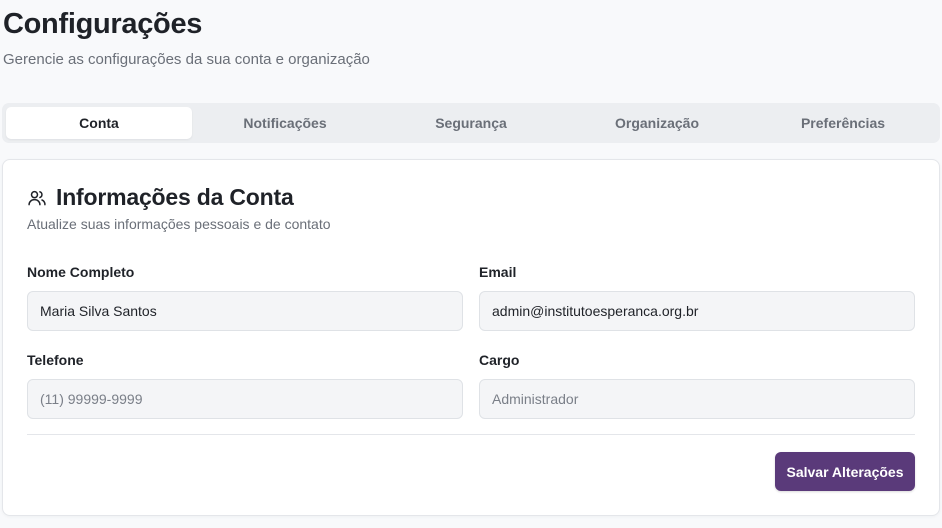 This screenshot has height=528, width=942. I want to click on tab-seguranca: Segurança, so click(471, 123).